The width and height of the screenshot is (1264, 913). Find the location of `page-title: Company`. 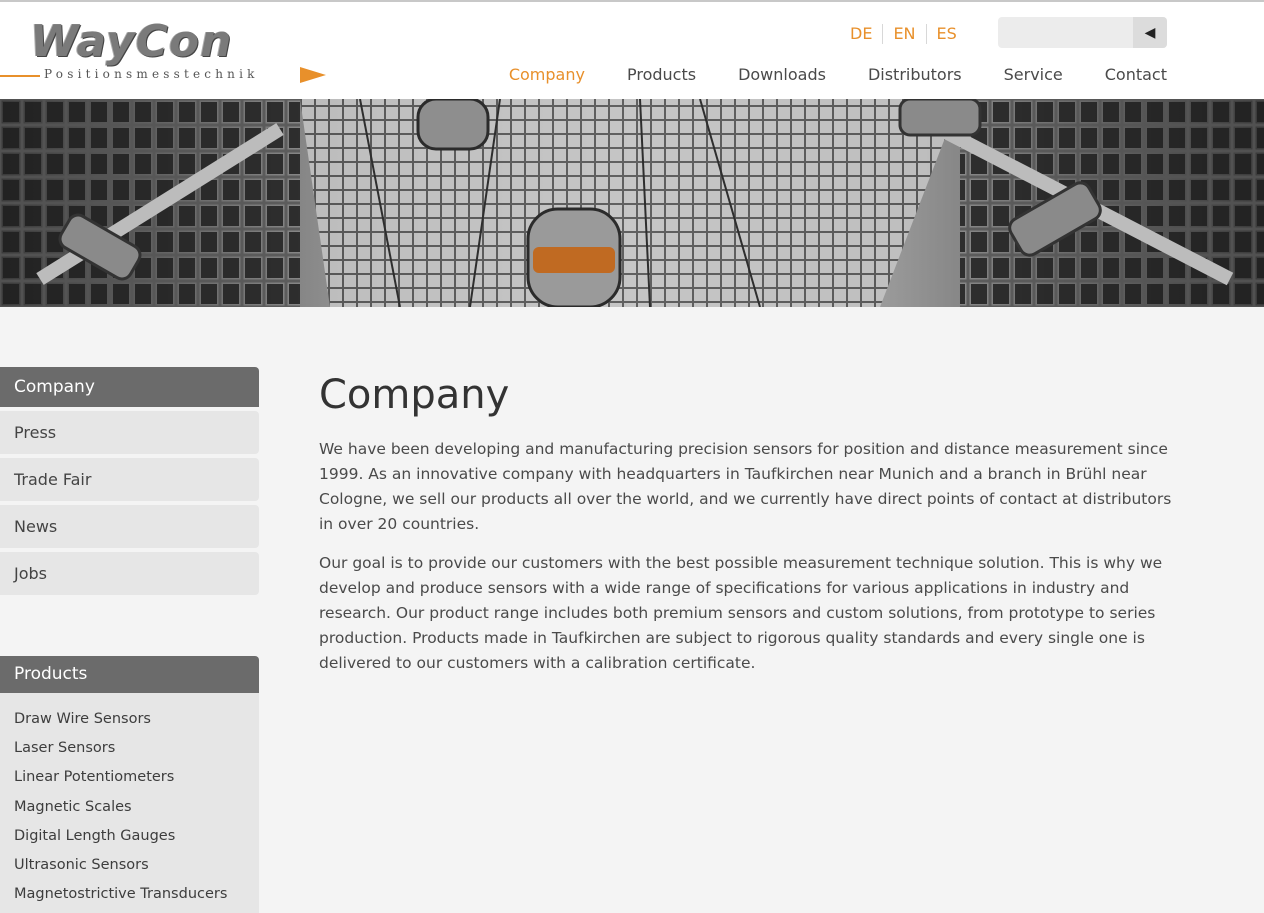

page-title: Company is located at coordinates (414, 395).